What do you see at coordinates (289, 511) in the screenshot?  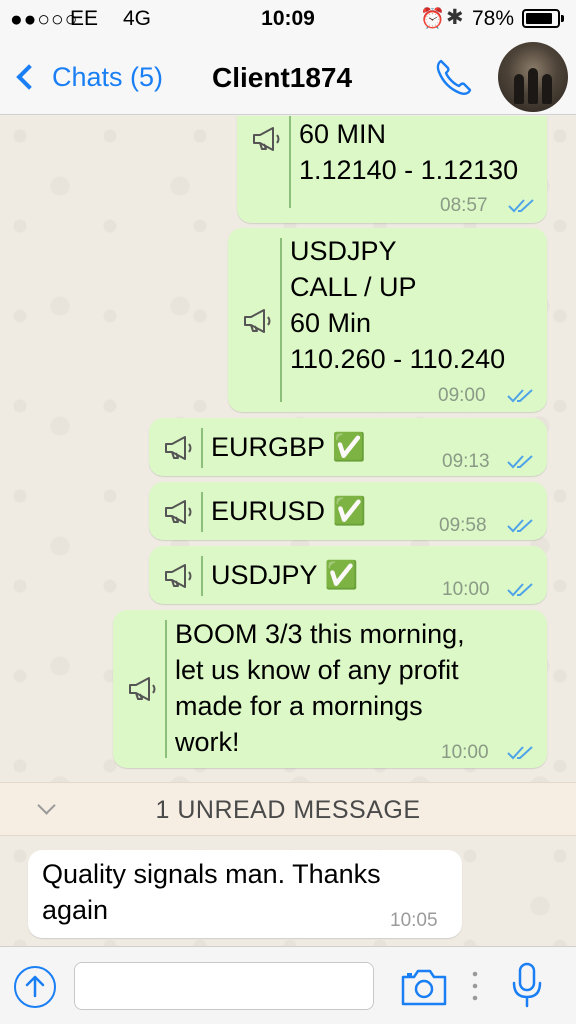 I see `message-text: EURUSD ✅` at bounding box center [289, 511].